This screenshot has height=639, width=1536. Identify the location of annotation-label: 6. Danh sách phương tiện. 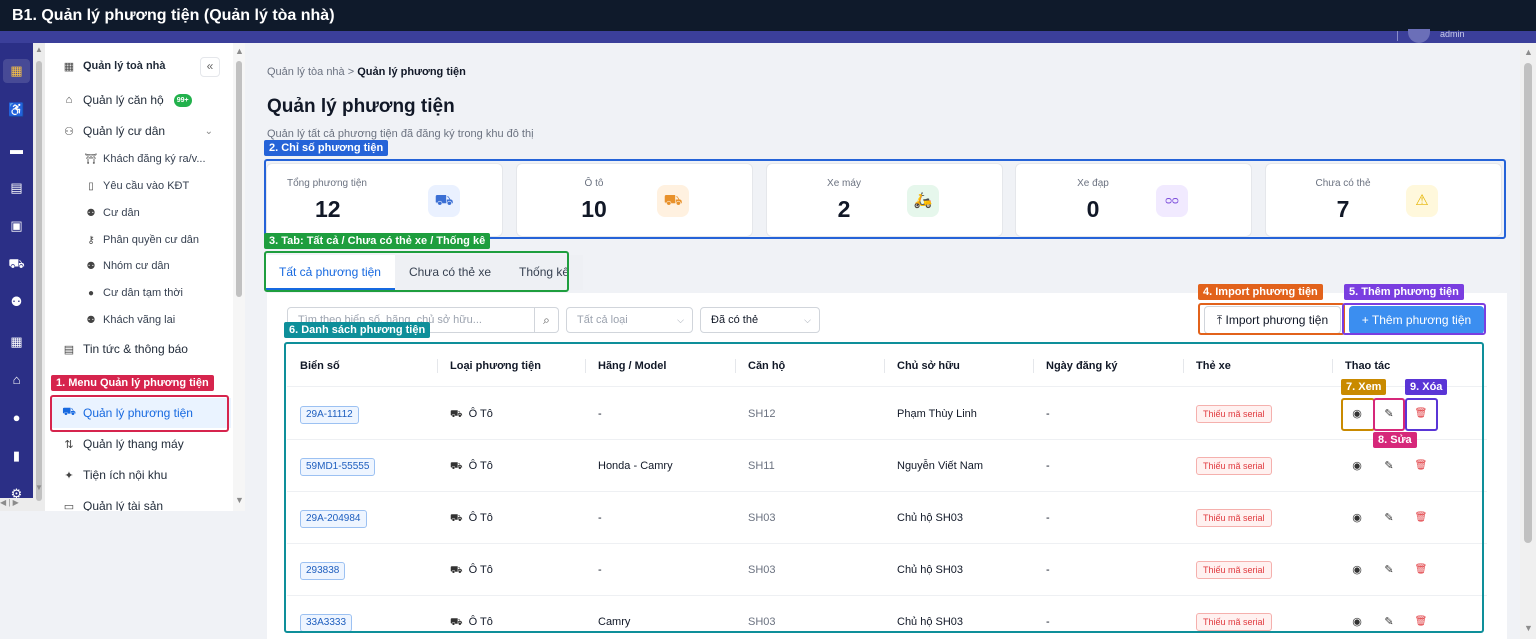
(357, 330).